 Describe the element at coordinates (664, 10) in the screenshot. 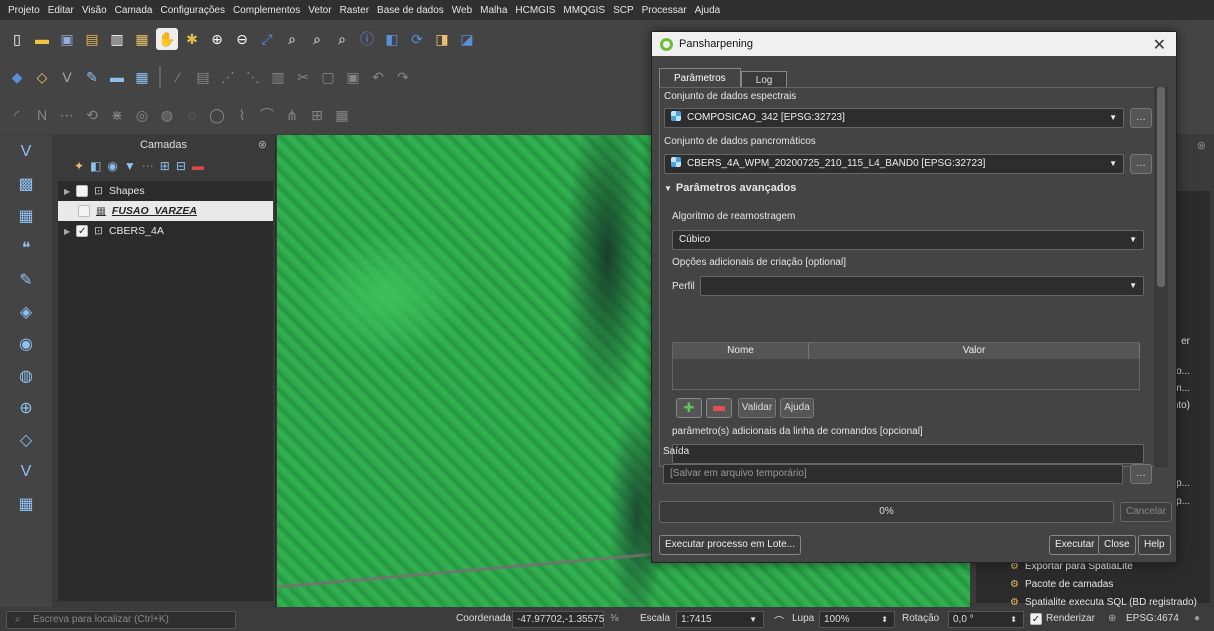

I see `menu-processar: Processar` at that location.